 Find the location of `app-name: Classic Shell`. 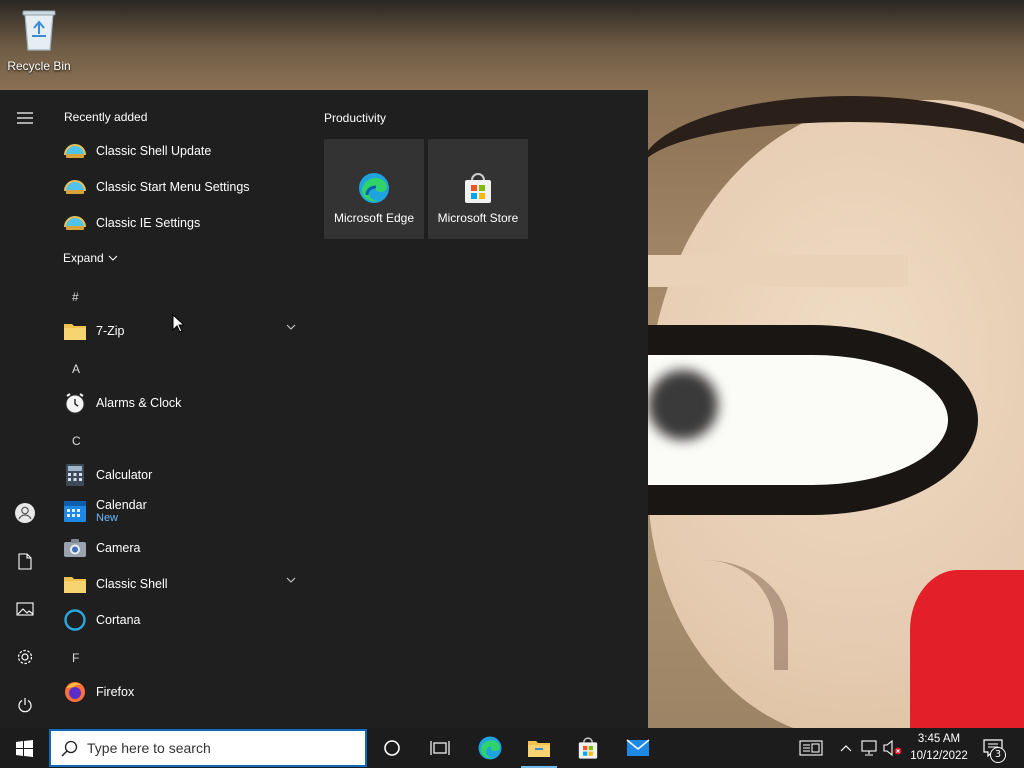

app-name: Classic Shell is located at coordinates (132, 584).